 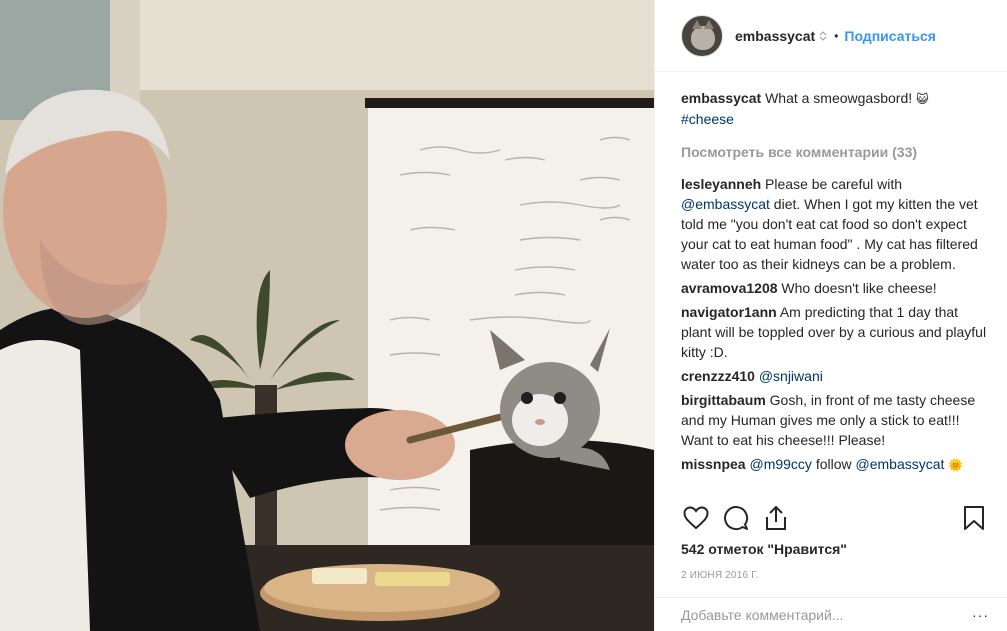 I want to click on comment-username: avramova1208, so click(x=729, y=288).